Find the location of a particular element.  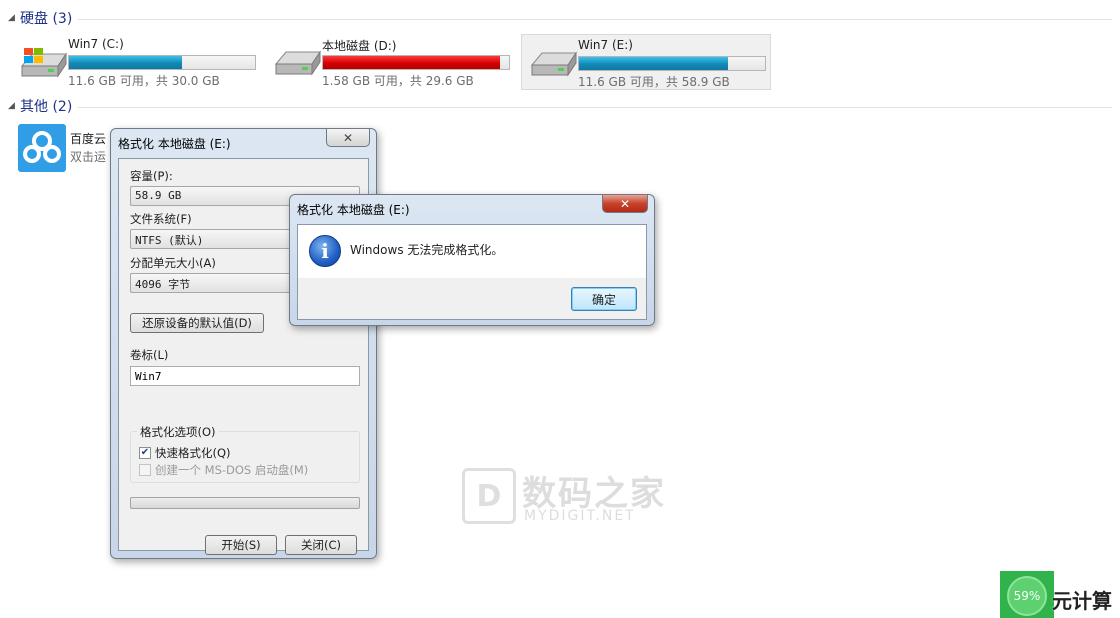

checkbox-check-icon: ✔ is located at coordinates (145, 453).